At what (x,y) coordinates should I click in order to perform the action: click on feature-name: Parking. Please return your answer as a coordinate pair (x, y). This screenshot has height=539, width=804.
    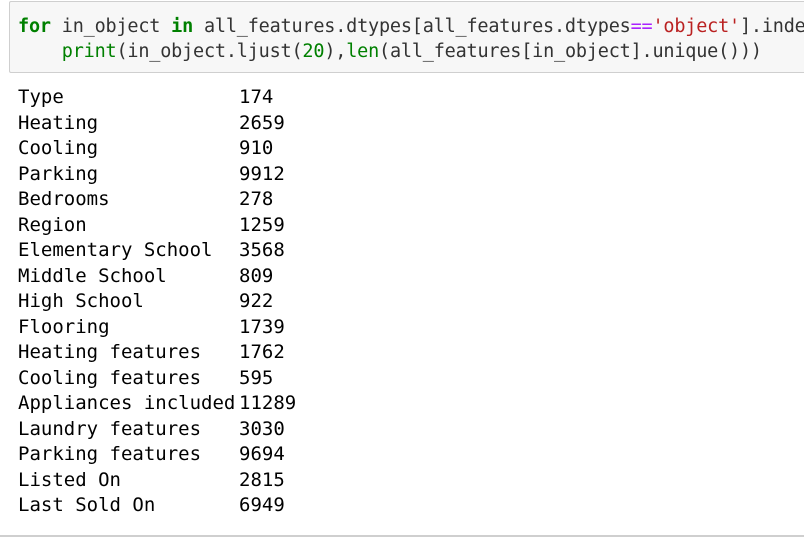
    Looking at the image, I should click on (58, 173).